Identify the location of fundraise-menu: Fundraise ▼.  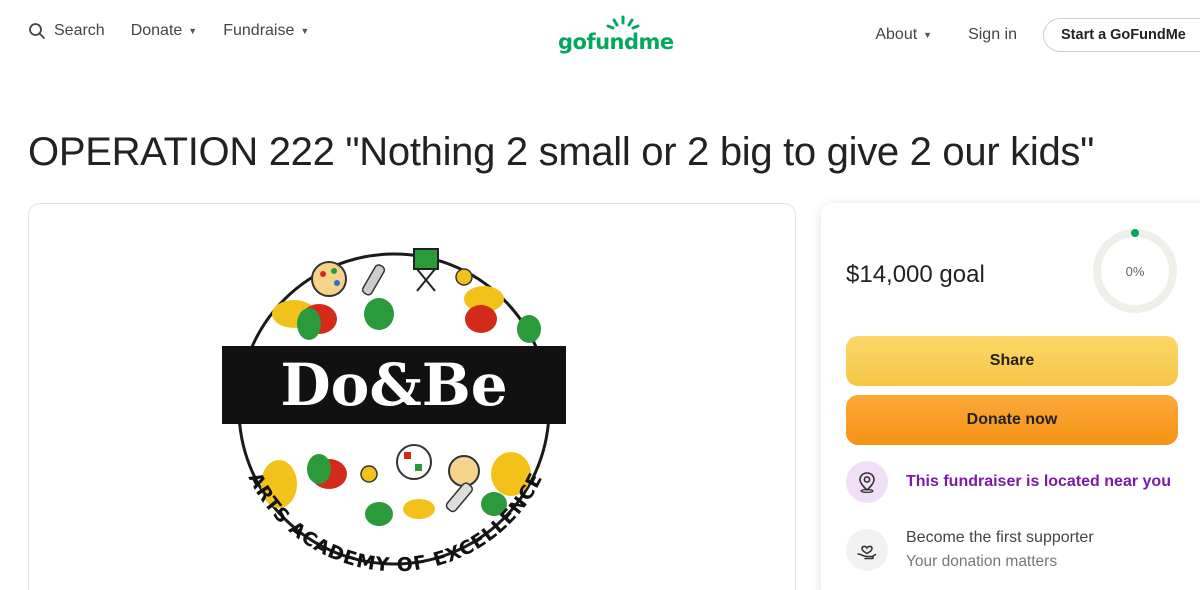
(266, 31).